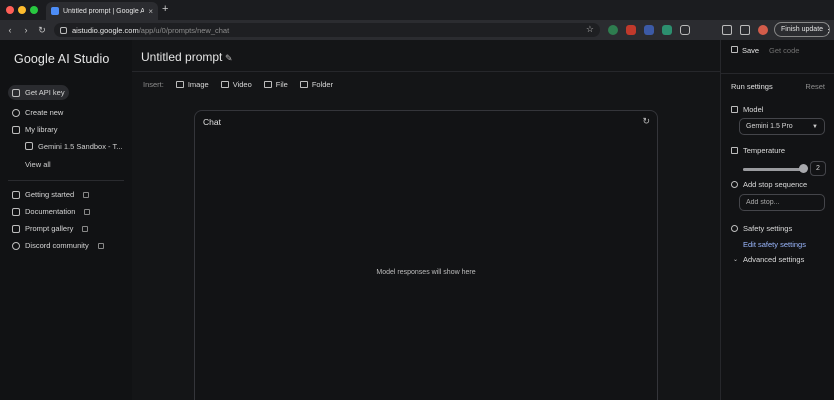 The width and height of the screenshot is (834, 400). I want to click on run-settings-header: Run settings Reset, so click(777, 84).